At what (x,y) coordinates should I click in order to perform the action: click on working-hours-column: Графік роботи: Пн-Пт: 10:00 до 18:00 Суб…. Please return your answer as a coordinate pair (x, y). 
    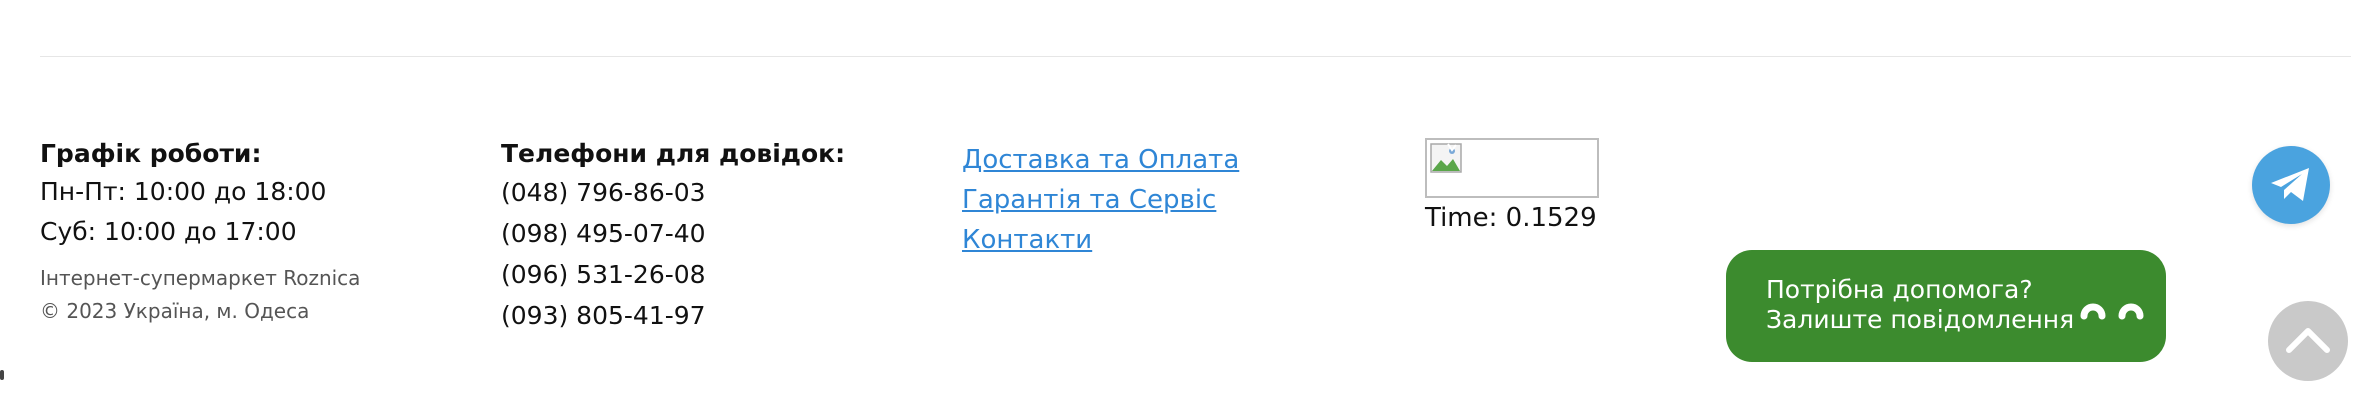
    Looking at the image, I should click on (200, 232).